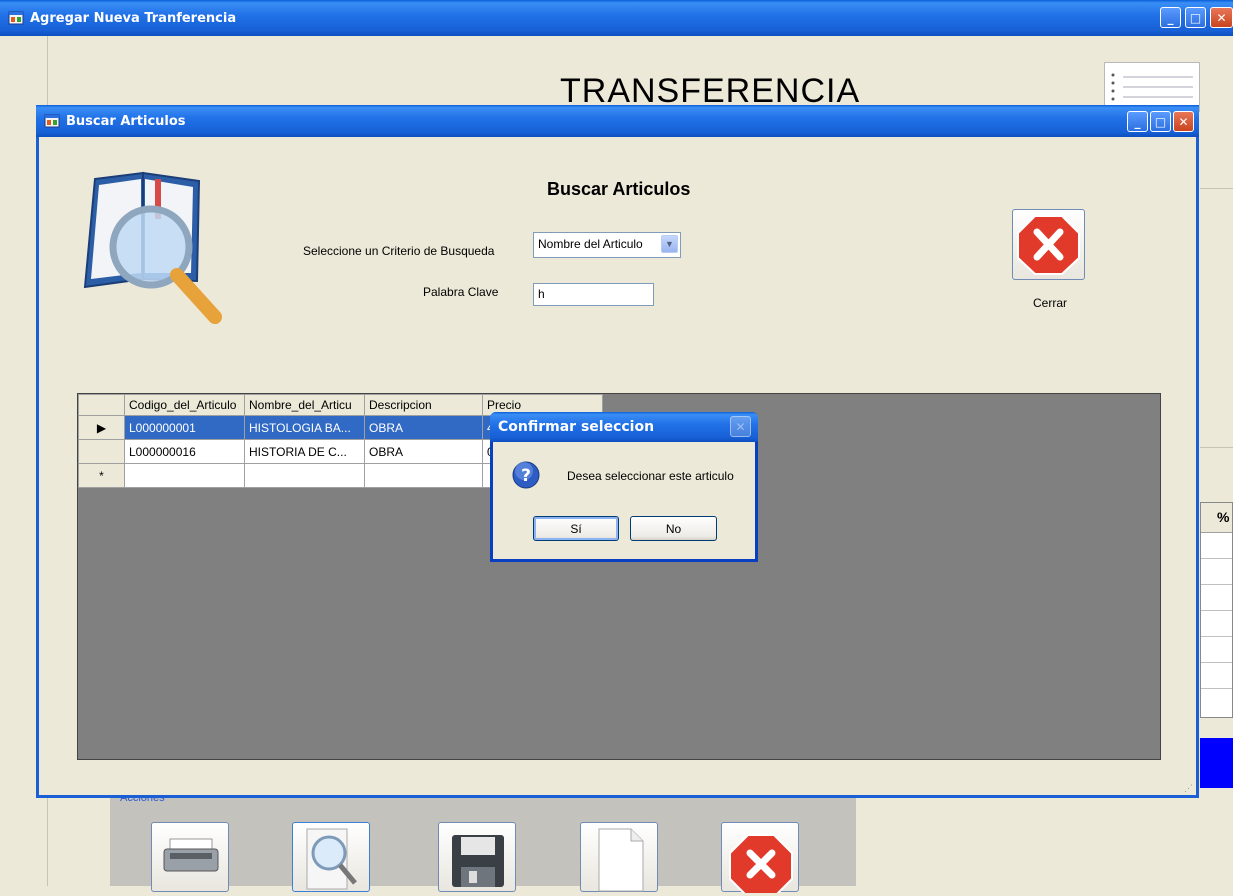  I want to click on chevron-down-icon: ▼, so click(669, 244).